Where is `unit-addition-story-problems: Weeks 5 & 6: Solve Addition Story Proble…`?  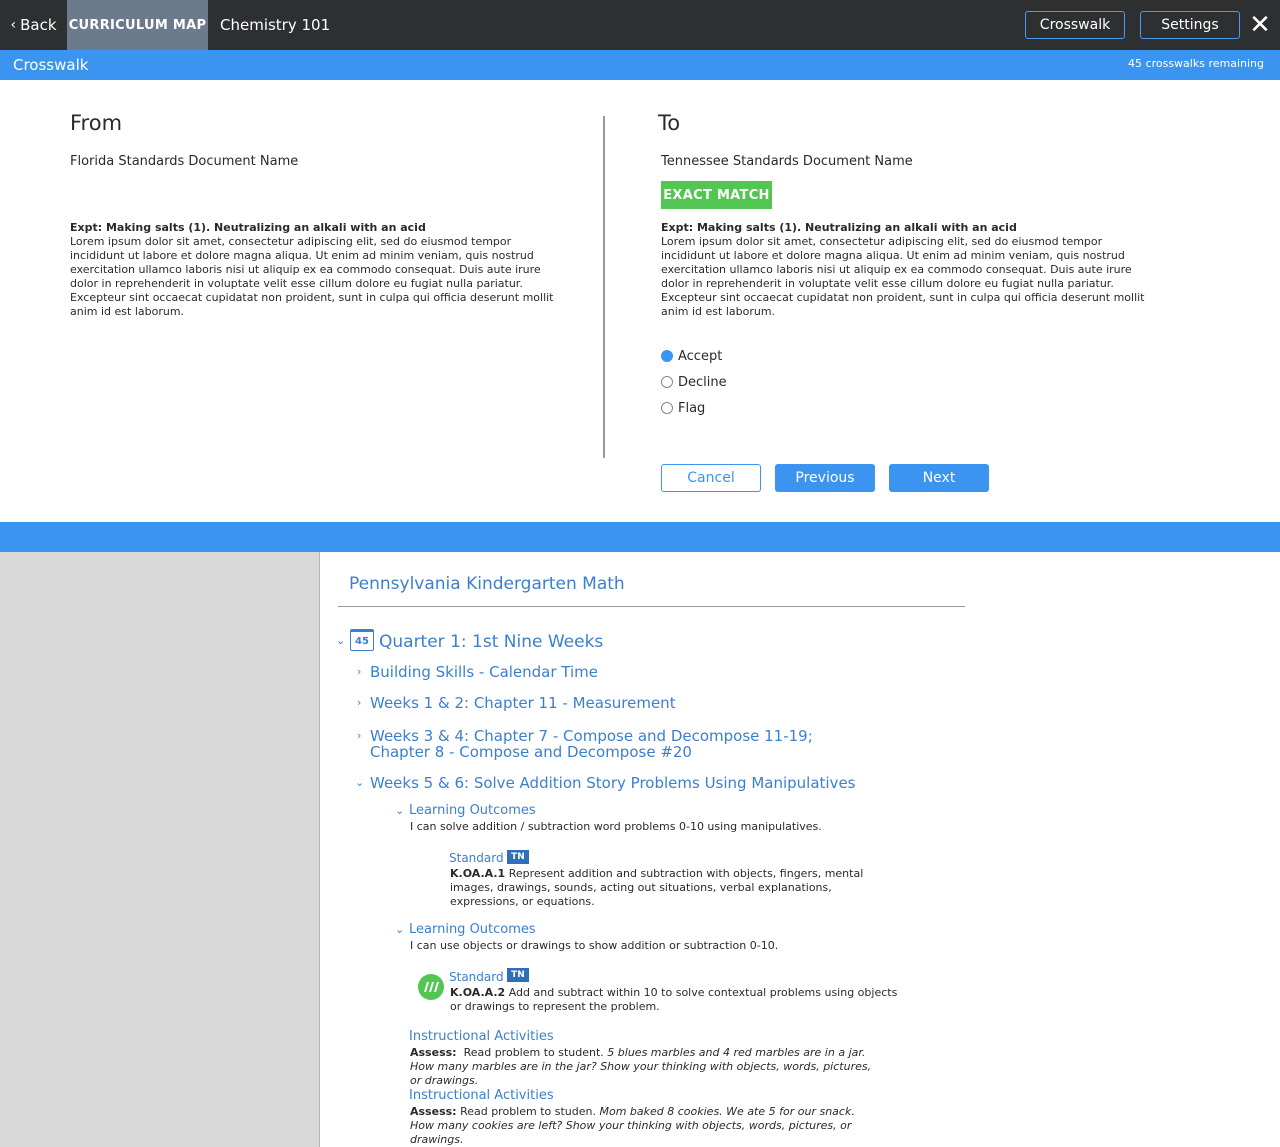
unit-addition-story-problems: Weeks 5 & 6: Solve Addition Story Proble… is located at coordinates (613, 783).